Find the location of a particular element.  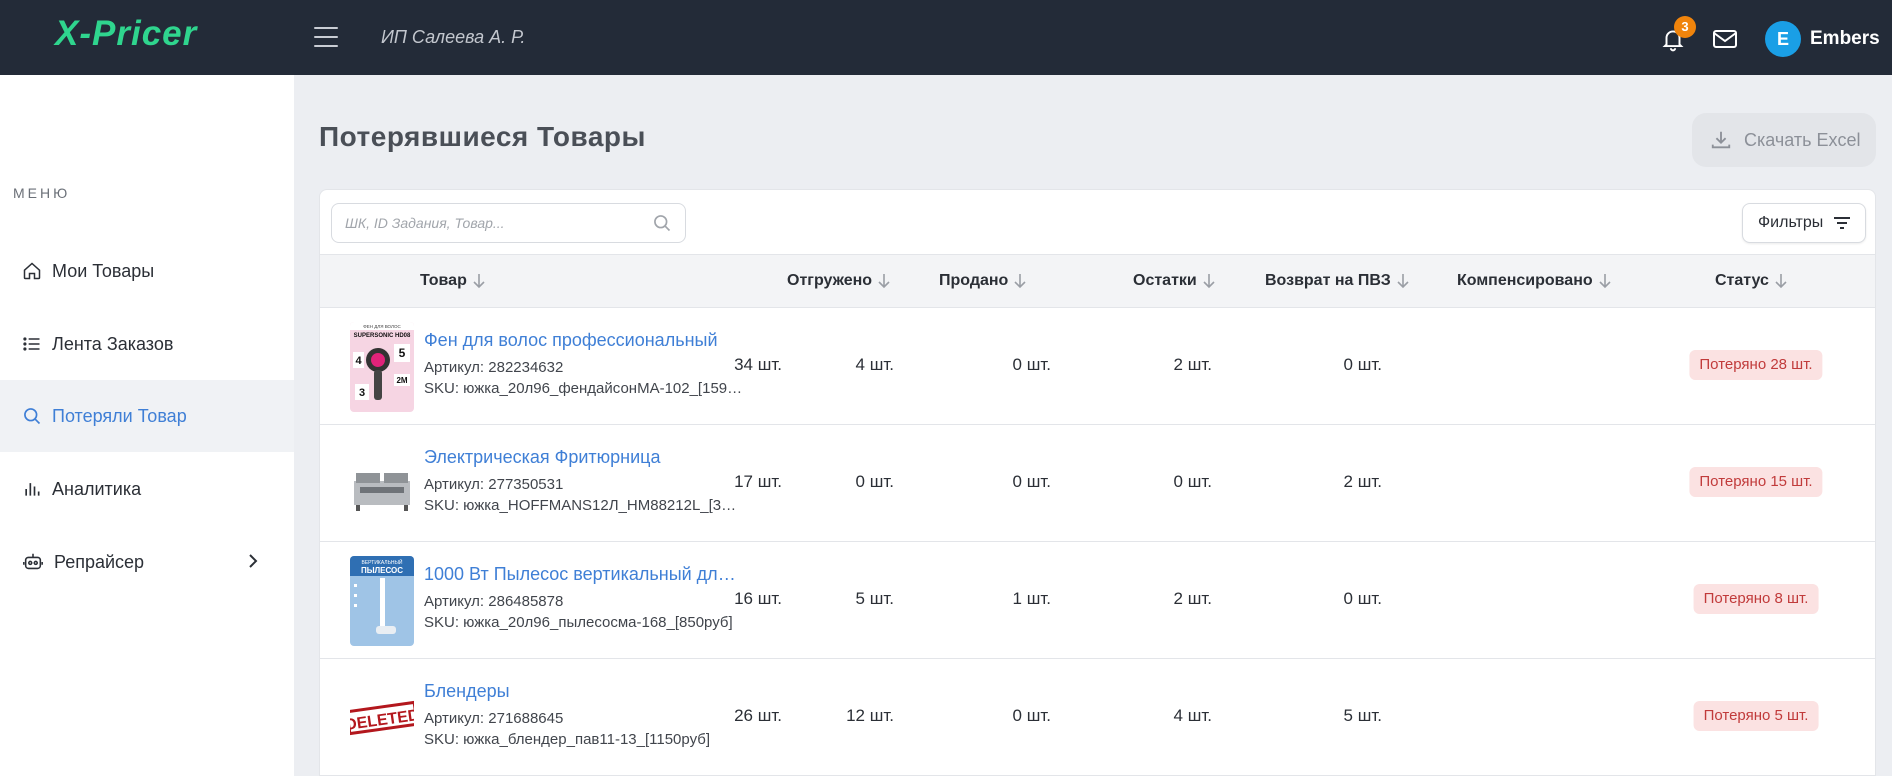

search-box is located at coordinates (508, 223).